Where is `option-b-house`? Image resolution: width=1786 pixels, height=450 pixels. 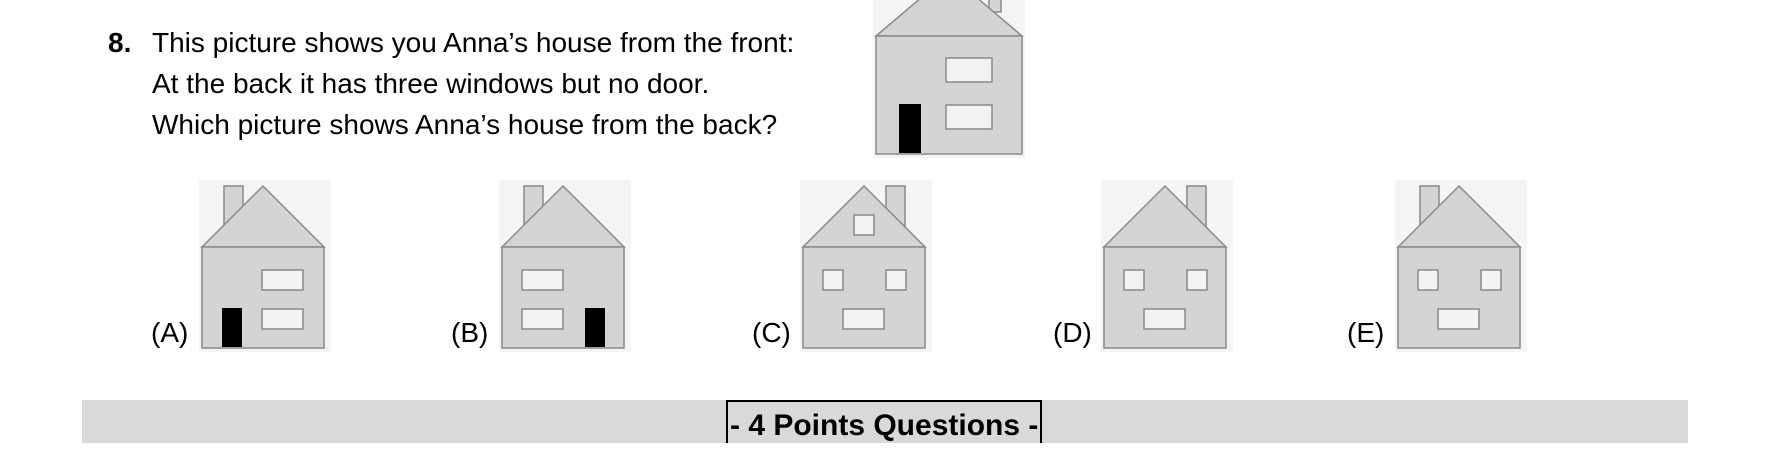
option-b-house is located at coordinates (565, 266).